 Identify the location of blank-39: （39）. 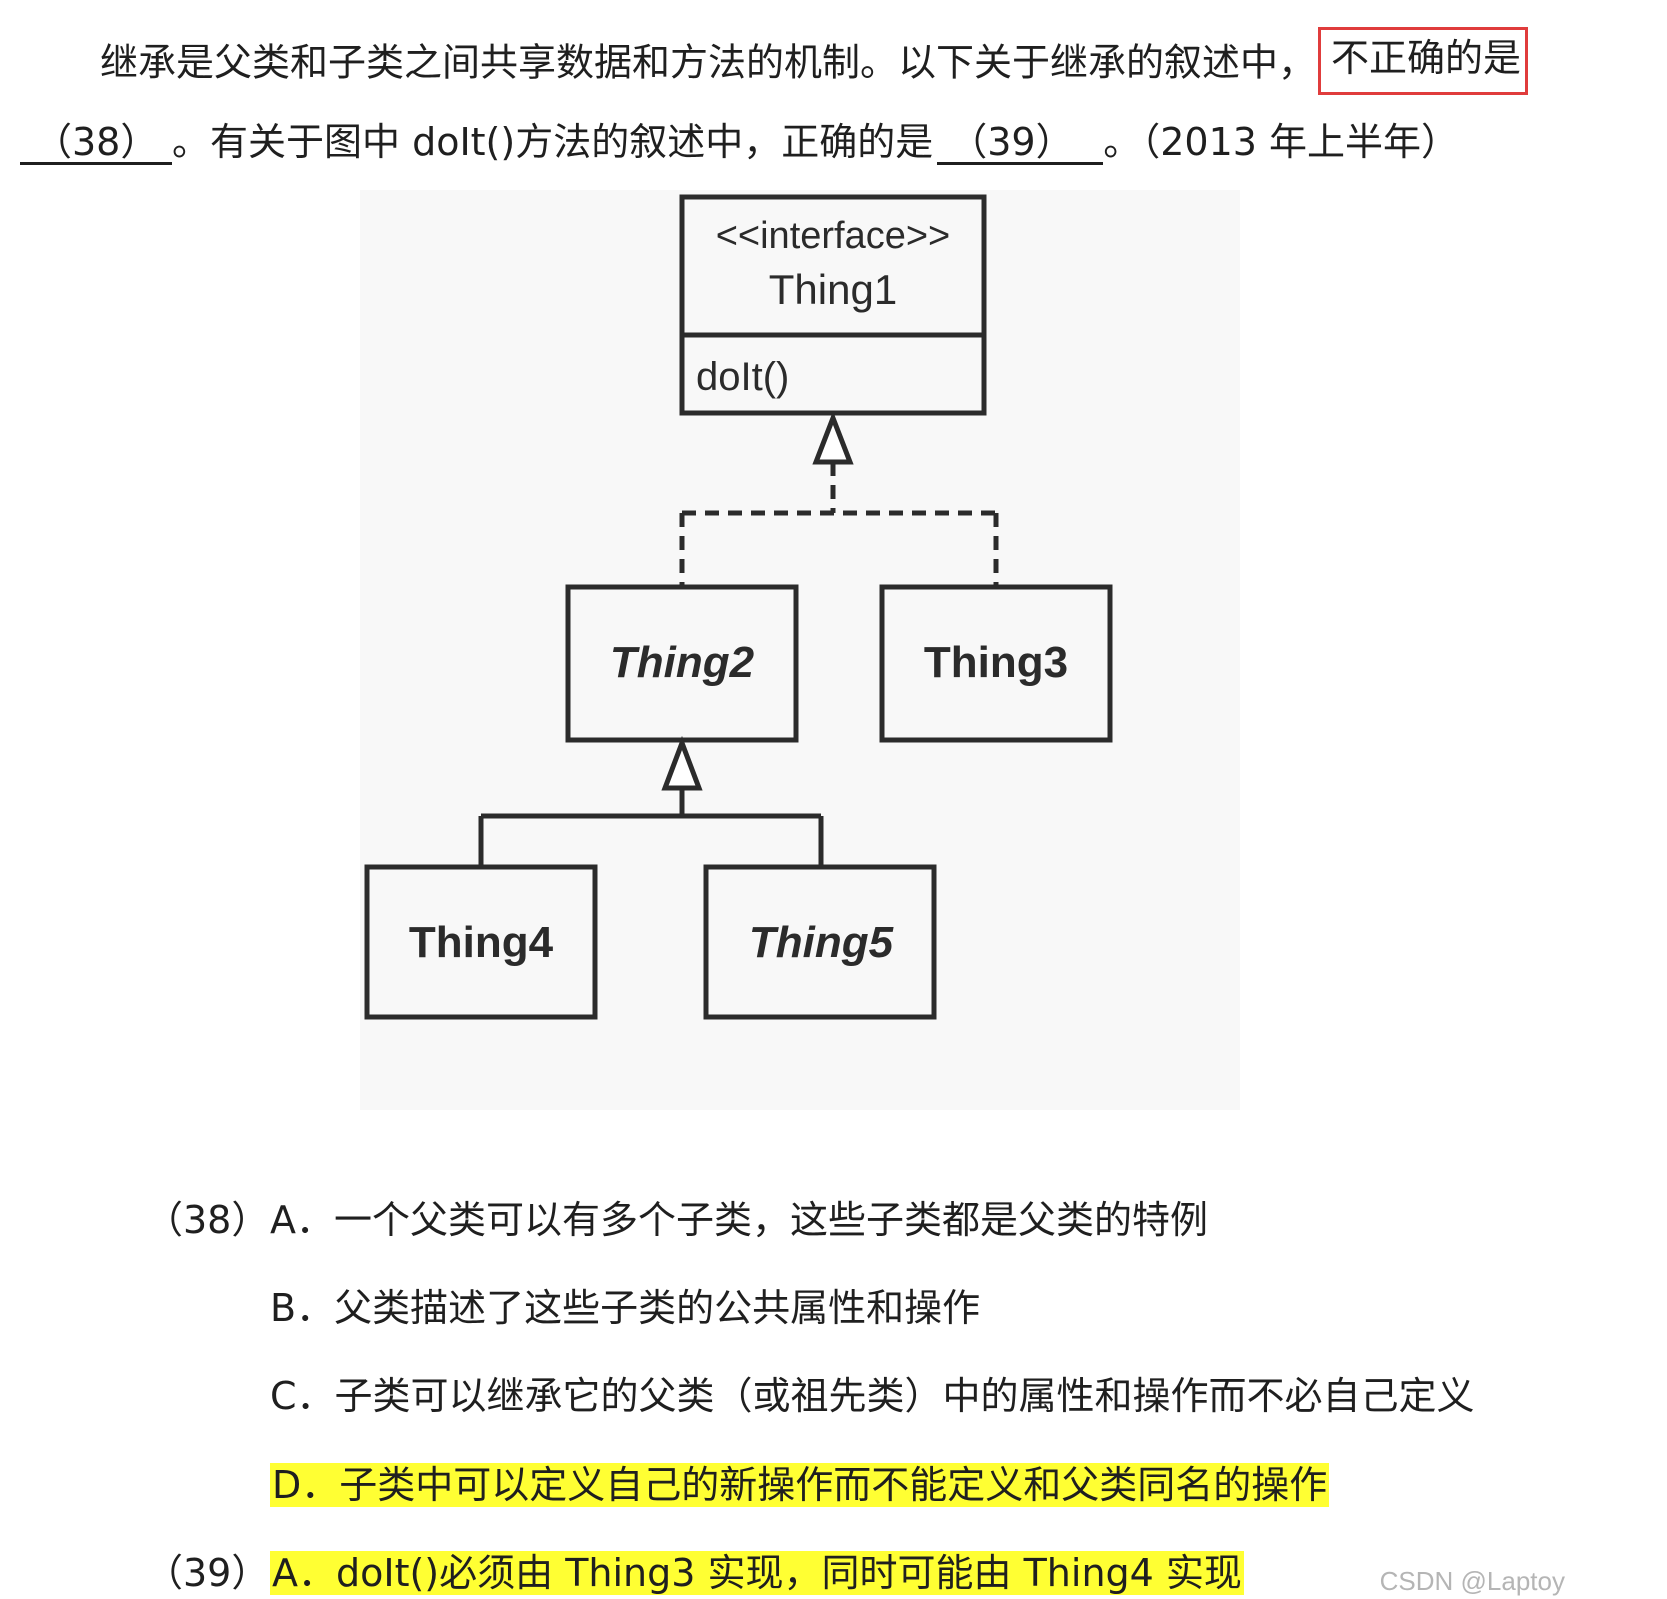
(1020, 143).